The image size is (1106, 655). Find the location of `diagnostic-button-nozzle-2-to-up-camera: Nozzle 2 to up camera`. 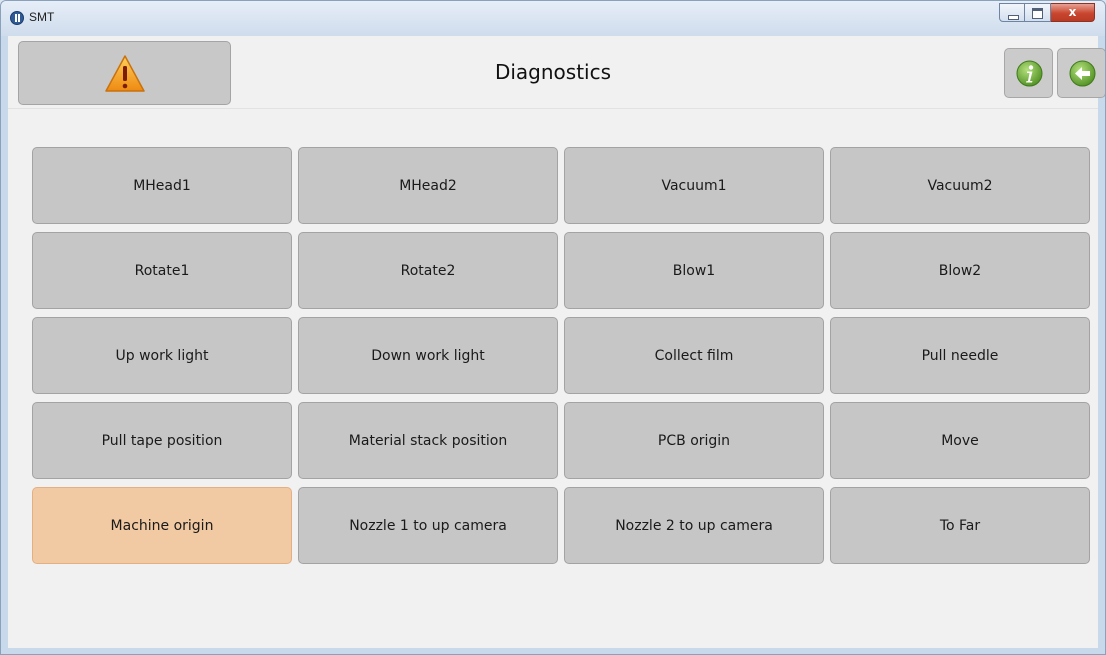

diagnostic-button-nozzle-2-to-up-camera: Nozzle 2 to up camera is located at coordinates (694, 525).